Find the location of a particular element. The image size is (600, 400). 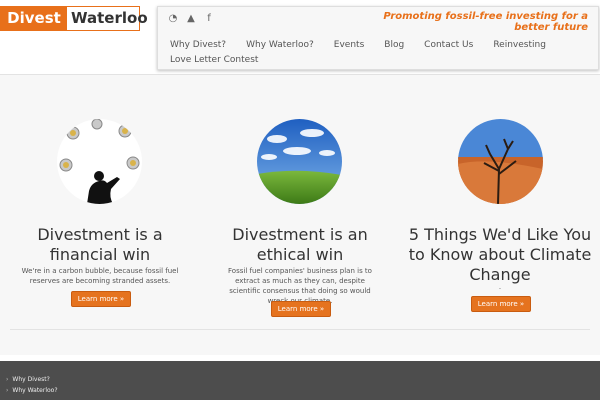

rss-icon: ◔ is located at coordinates (173, 19).